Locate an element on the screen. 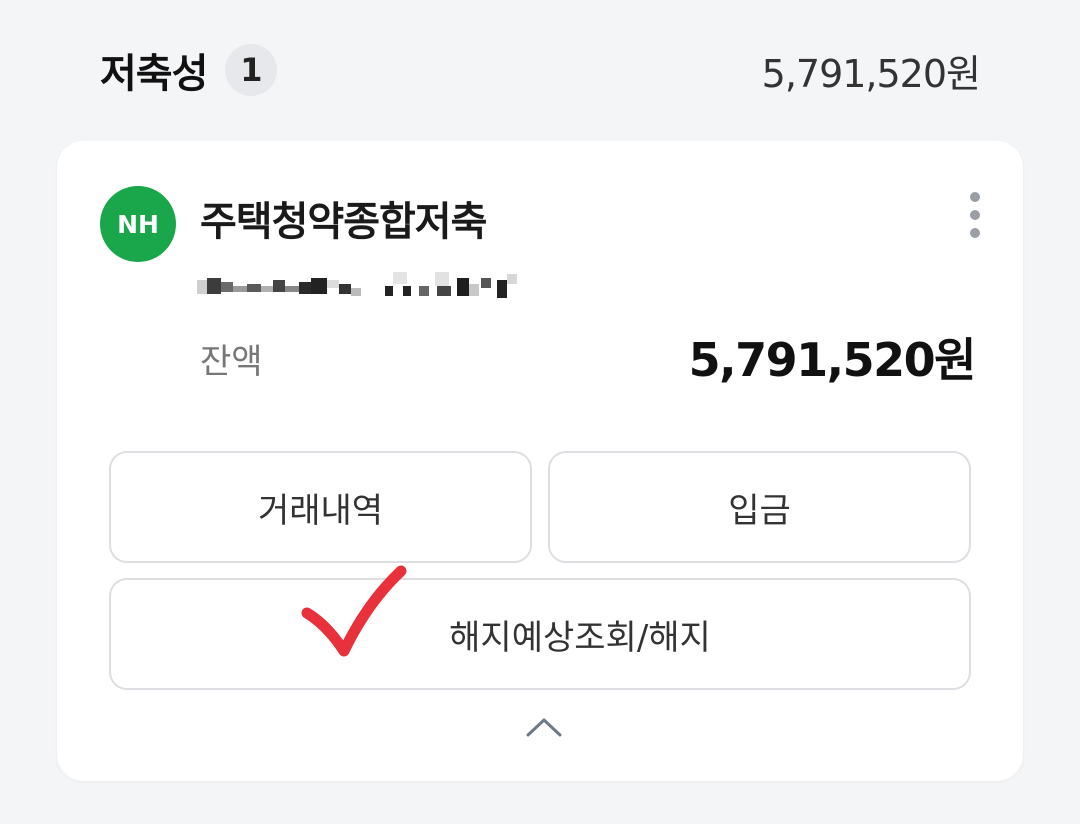 The width and height of the screenshot is (1080, 824). balance-value: 5,791,520원 is located at coordinates (832, 360).